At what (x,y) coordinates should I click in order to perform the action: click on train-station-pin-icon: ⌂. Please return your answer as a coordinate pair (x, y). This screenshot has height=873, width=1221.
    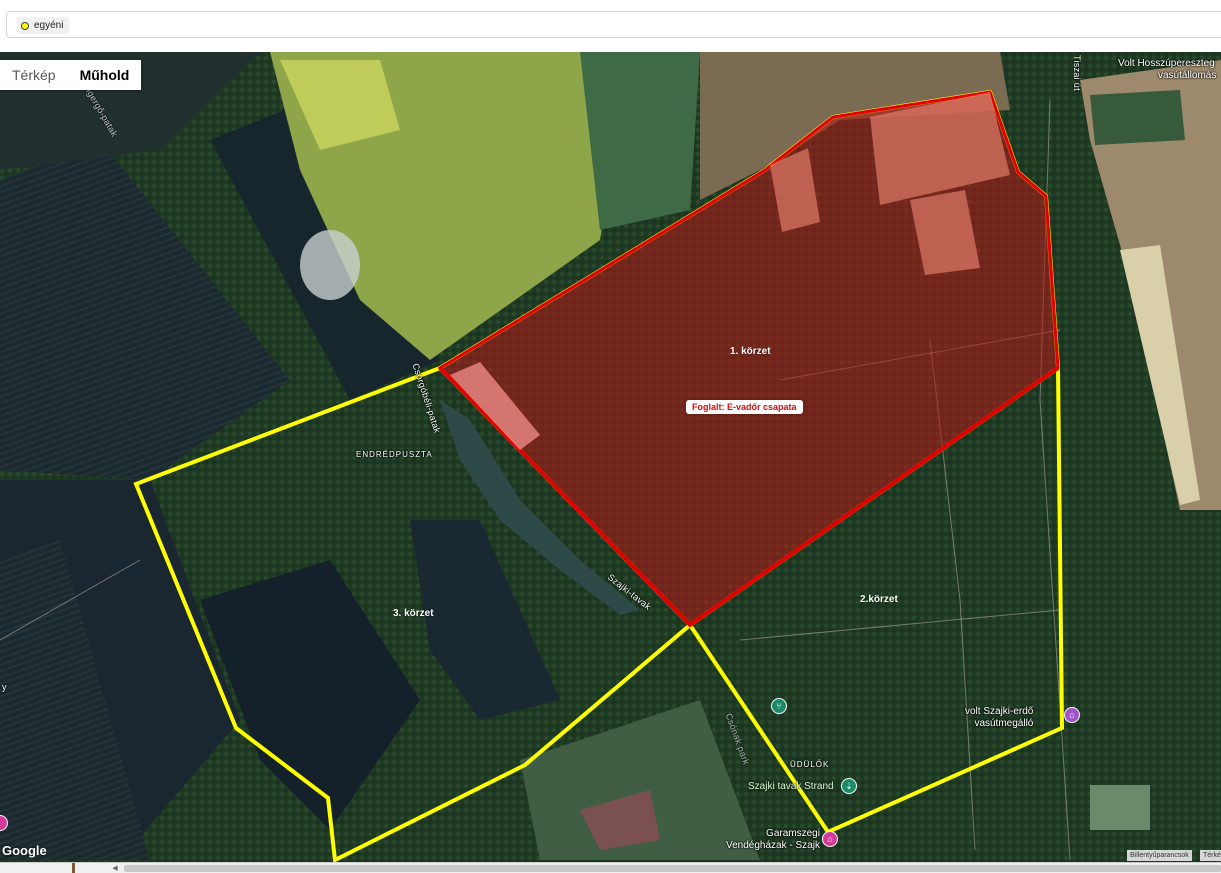
    Looking at the image, I should click on (1072, 715).